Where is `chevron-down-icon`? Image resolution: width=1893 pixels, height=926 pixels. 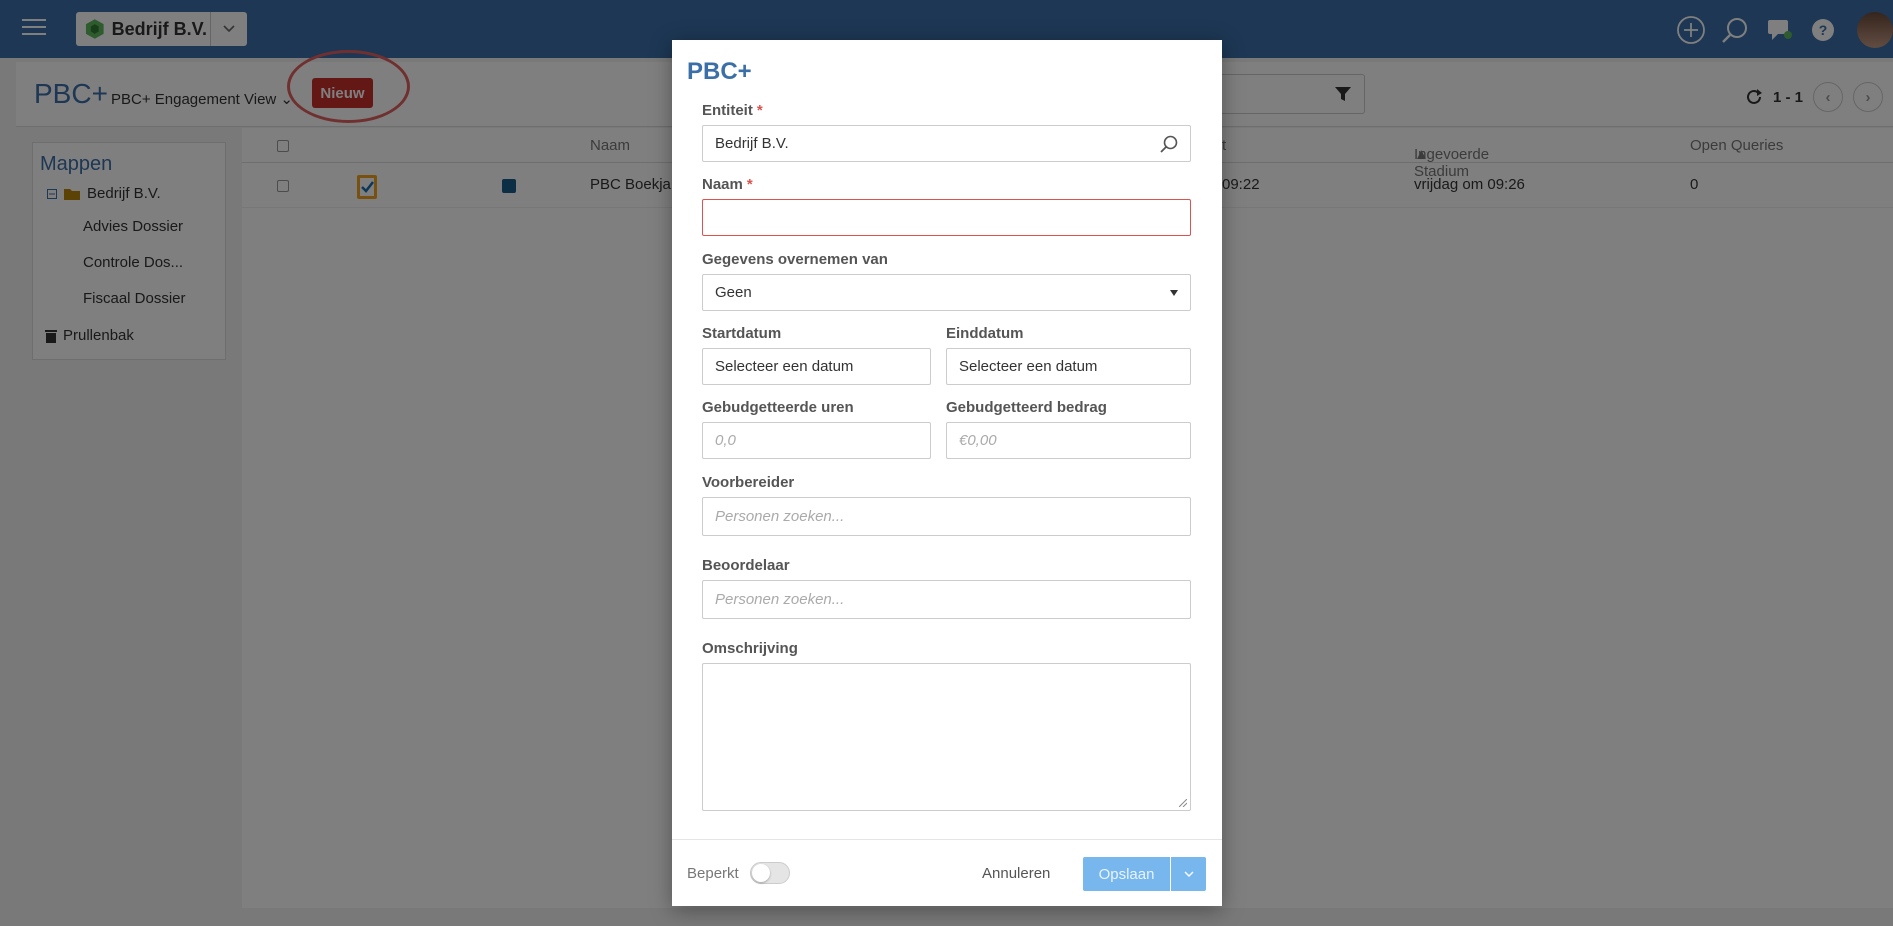 chevron-down-icon is located at coordinates (1188, 874).